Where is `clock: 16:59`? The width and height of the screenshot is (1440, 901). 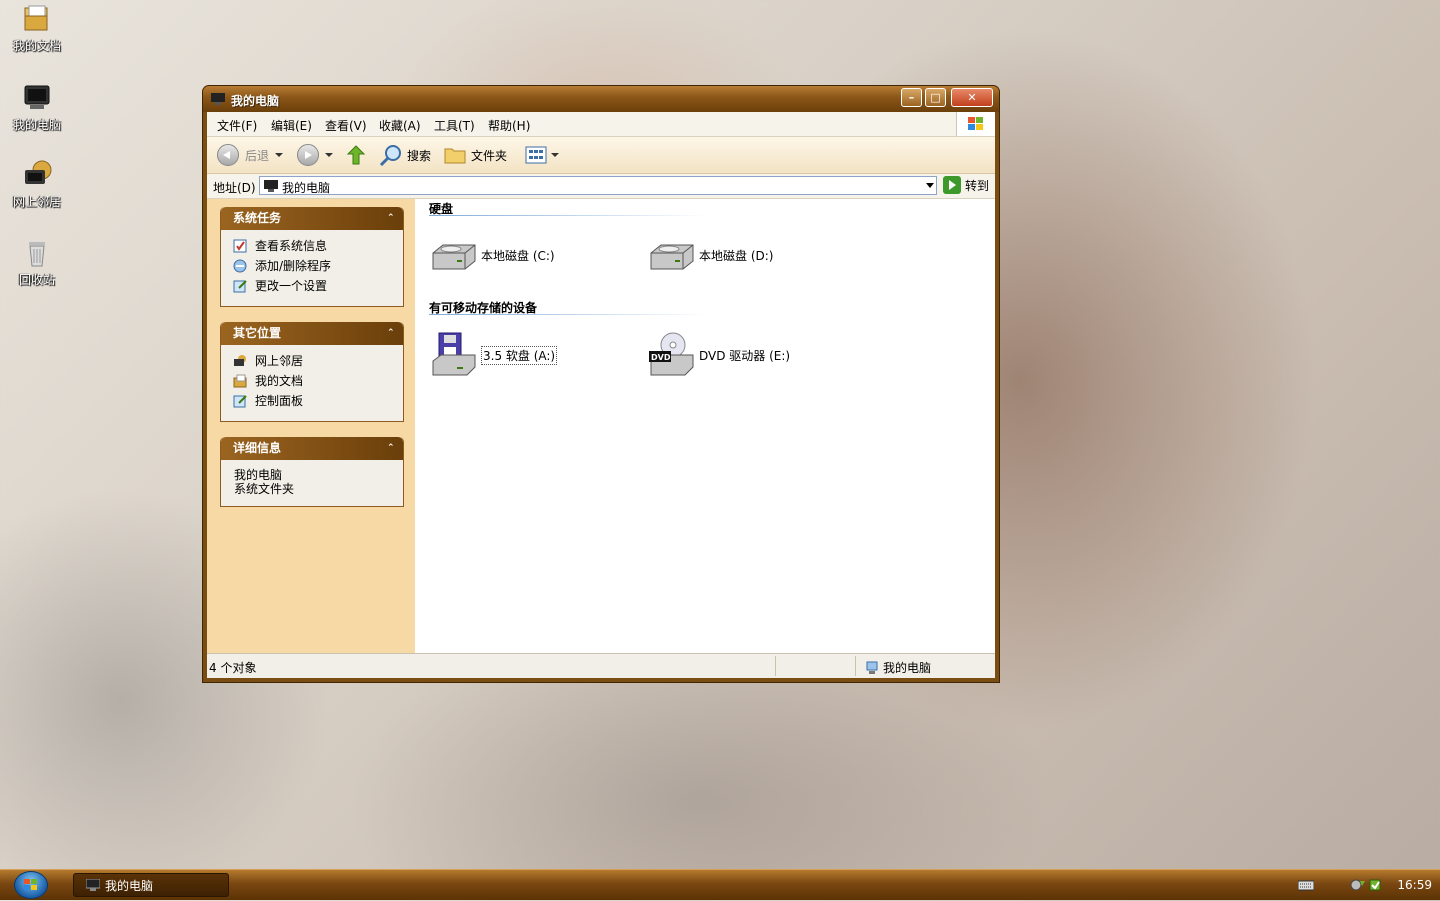
clock: 16:59 is located at coordinates (1414, 885).